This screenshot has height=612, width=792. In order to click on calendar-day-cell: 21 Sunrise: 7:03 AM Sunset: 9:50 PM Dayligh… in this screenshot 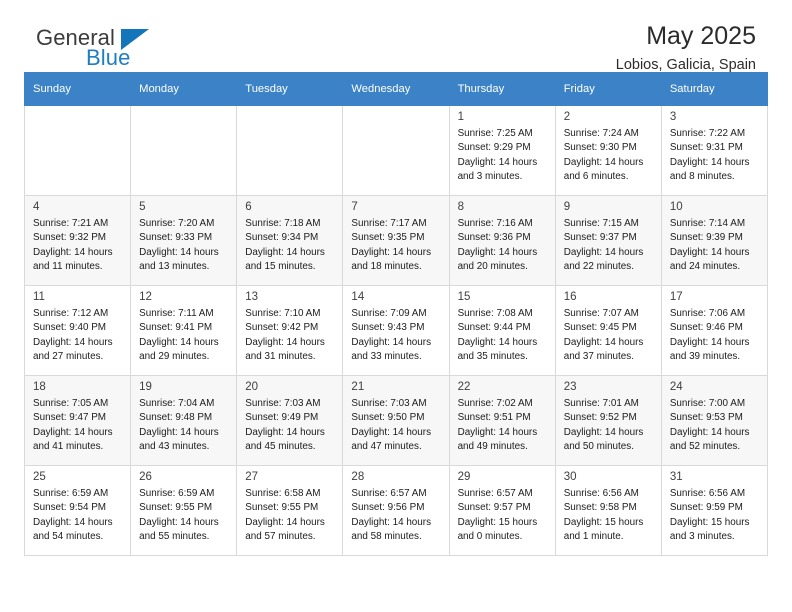, I will do `click(396, 420)`.